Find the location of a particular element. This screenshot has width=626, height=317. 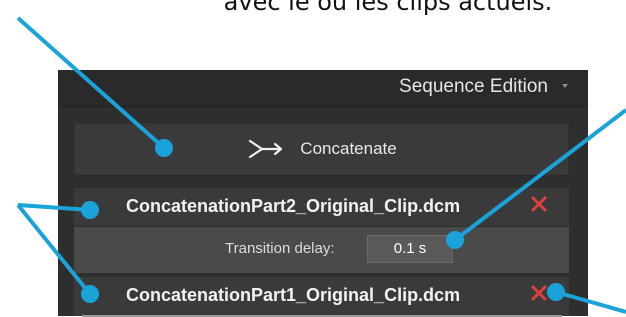

callout-line-concatenate is located at coordinates (91, 83).